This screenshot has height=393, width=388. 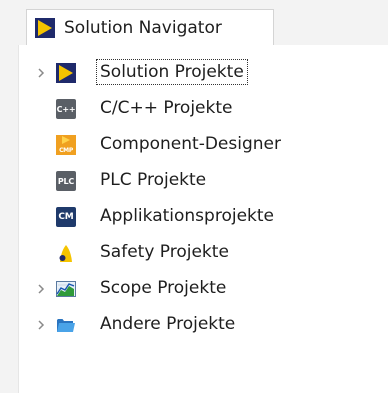 What do you see at coordinates (66, 181) in the screenshot?
I see `plc-projects-icon: PLC` at bounding box center [66, 181].